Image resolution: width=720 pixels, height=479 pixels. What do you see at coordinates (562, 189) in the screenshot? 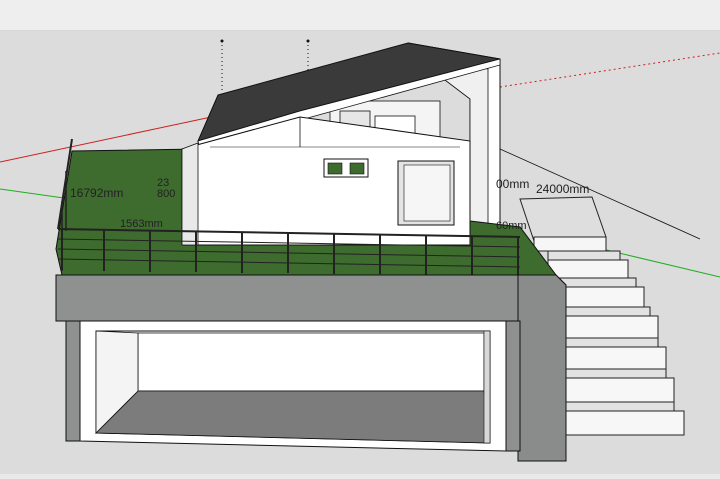
I see `dim-label-right-width: 24000mm` at bounding box center [562, 189].